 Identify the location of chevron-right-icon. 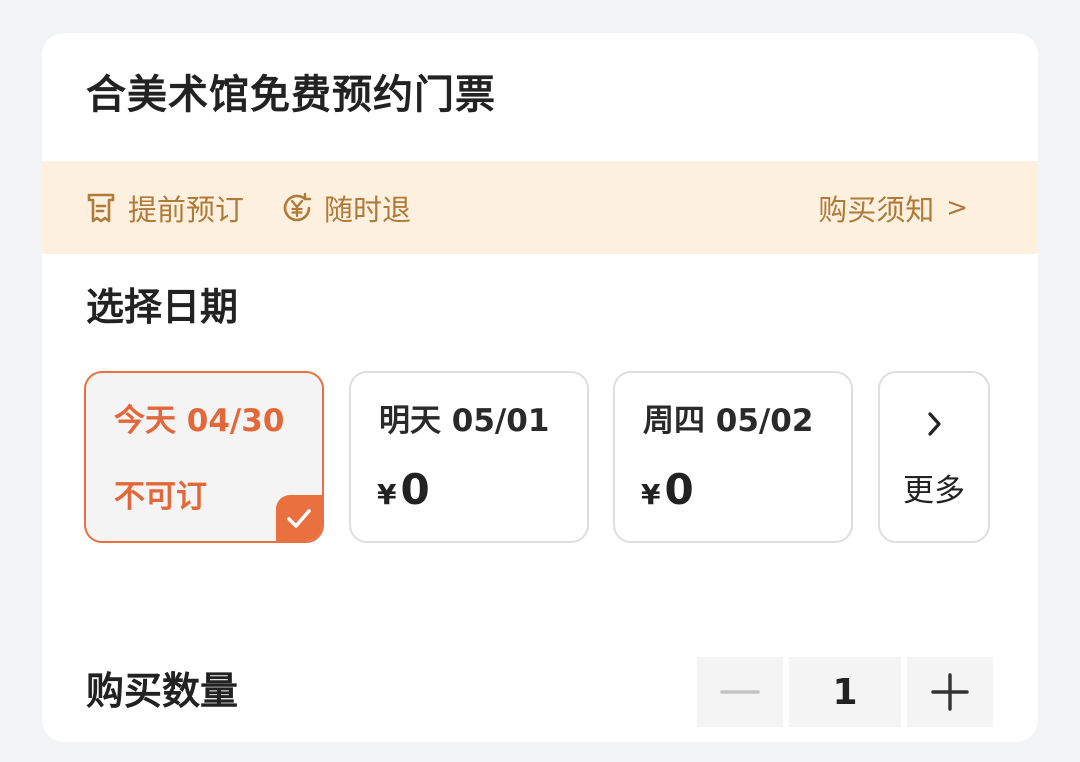
(934, 426).